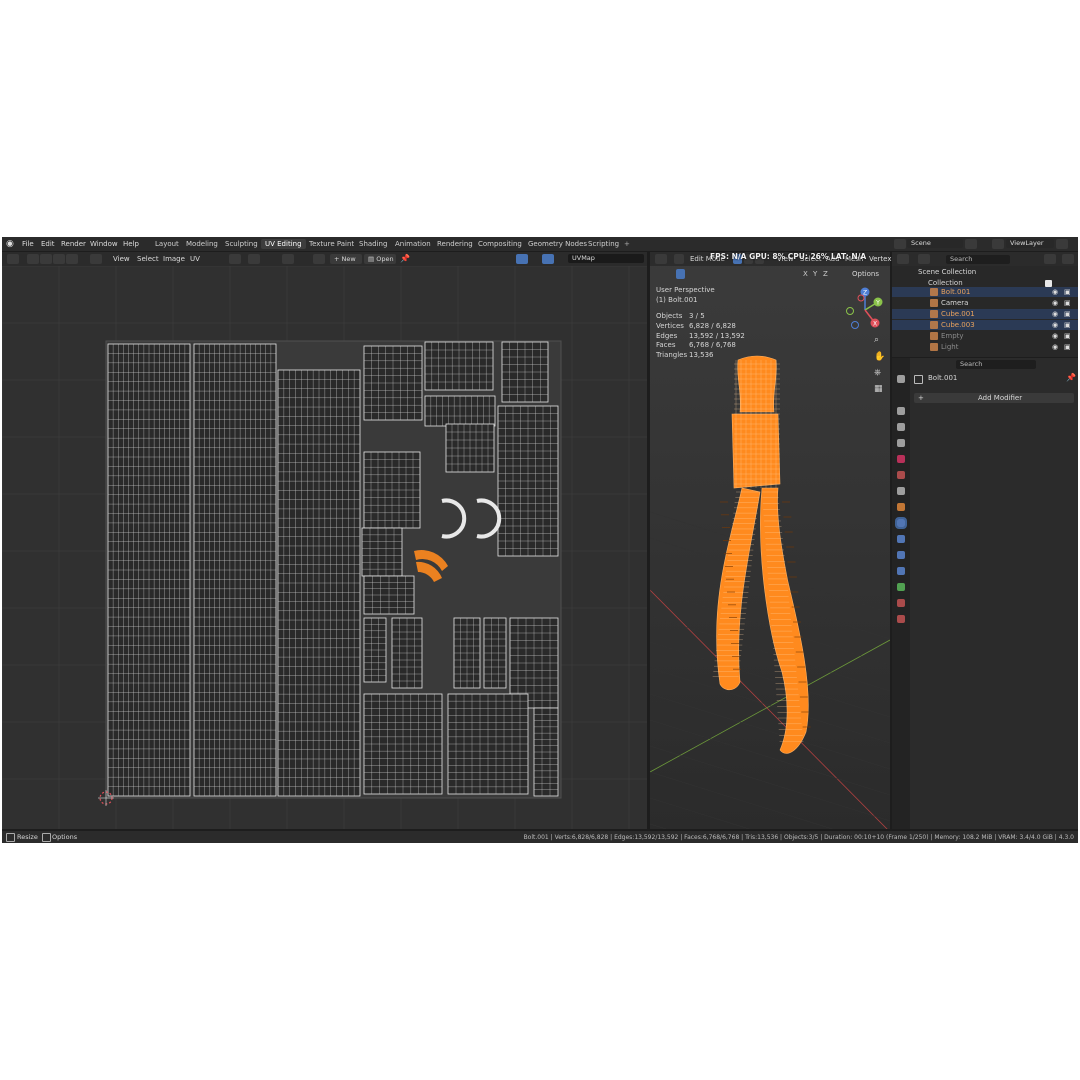 This screenshot has height=1080, width=1080. Describe the element at coordinates (825, 274) in the screenshot. I see `mirror-z-toggle: Z` at that location.